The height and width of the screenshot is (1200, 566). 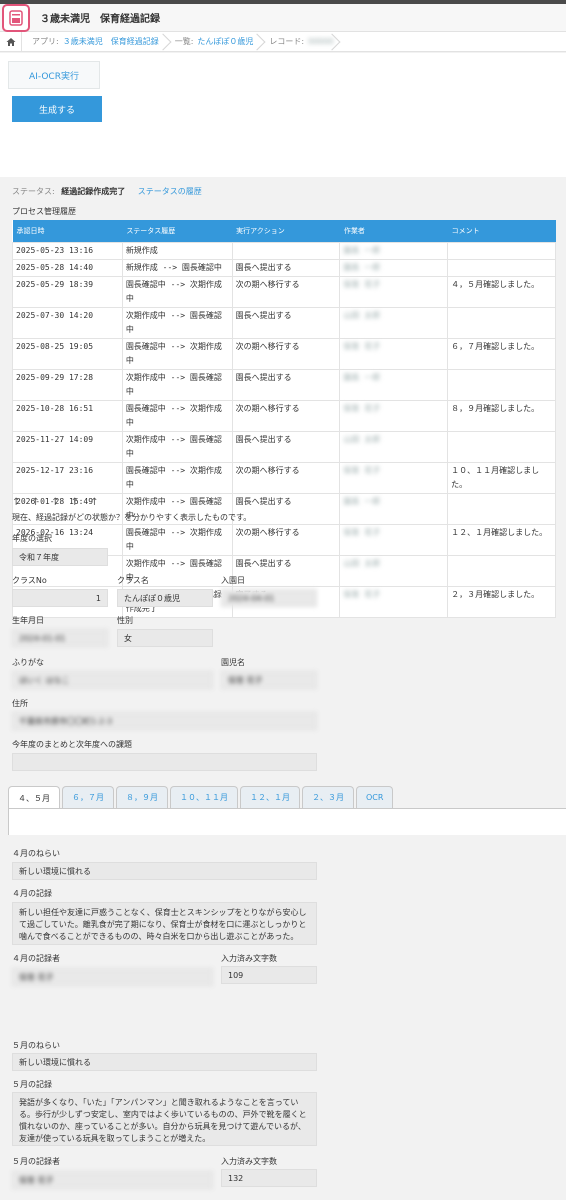 What do you see at coordinates (164, 762) in the screenshot?
I see `summary-field` at bounding box center [164, 762].